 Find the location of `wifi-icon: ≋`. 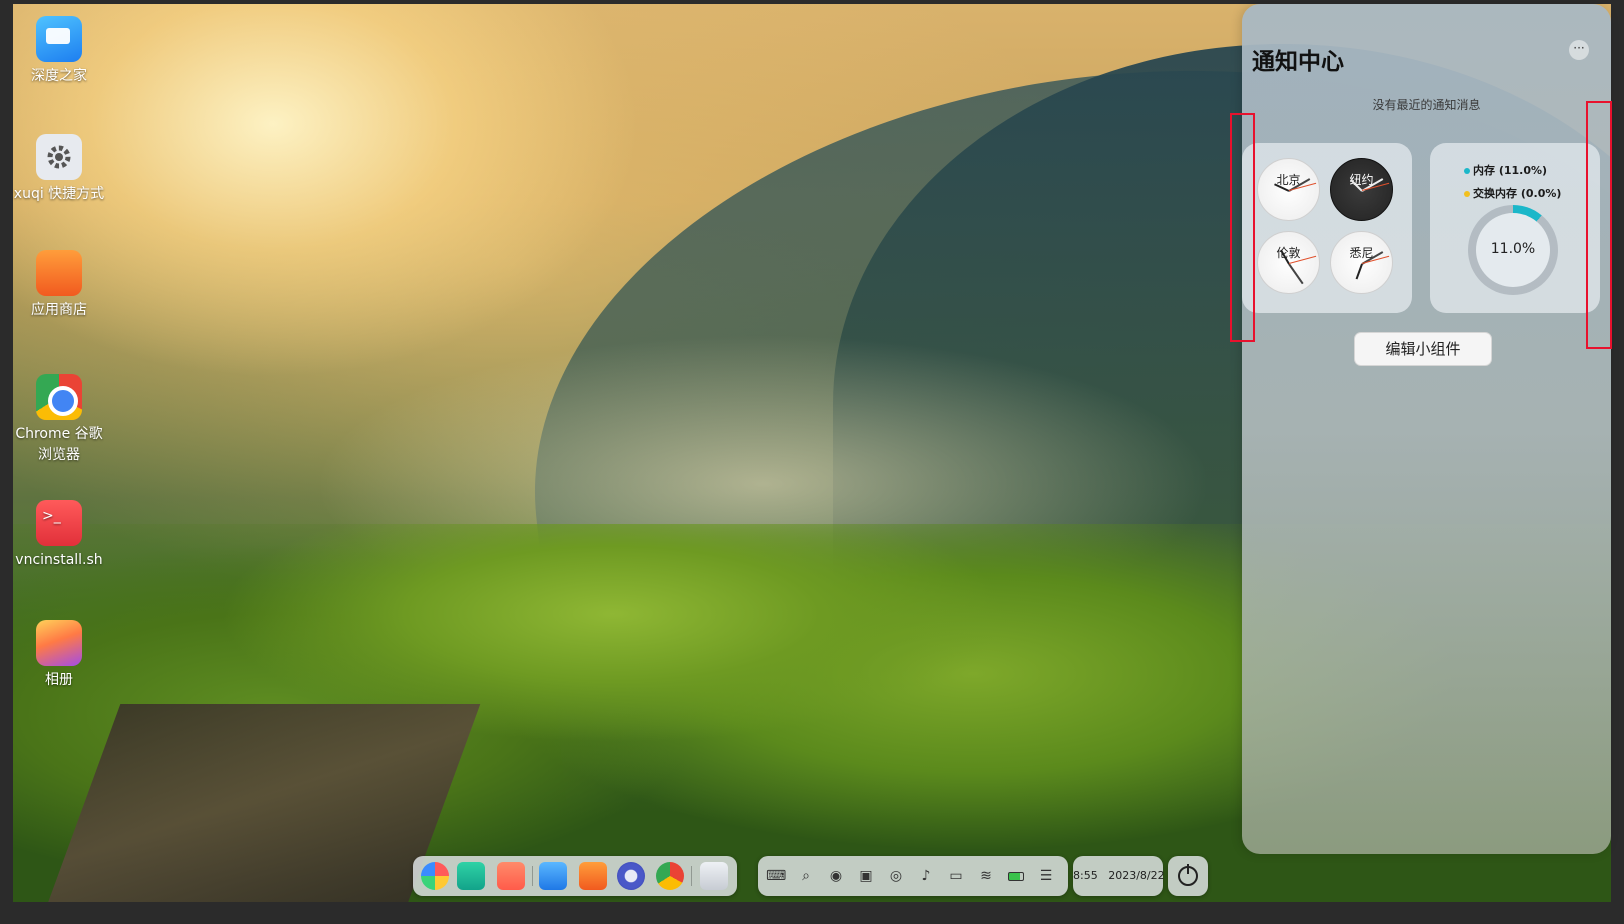

wifi-icon: ≋ is located at coordinates (986, 876).